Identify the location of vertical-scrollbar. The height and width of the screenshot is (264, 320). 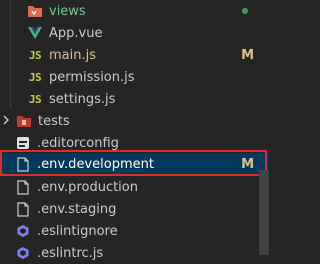
(264, 212).